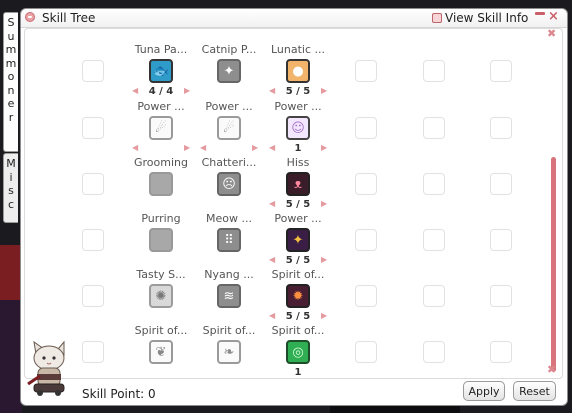  I want to click on spirit-wing-icon: ❧, so click(229, 352).